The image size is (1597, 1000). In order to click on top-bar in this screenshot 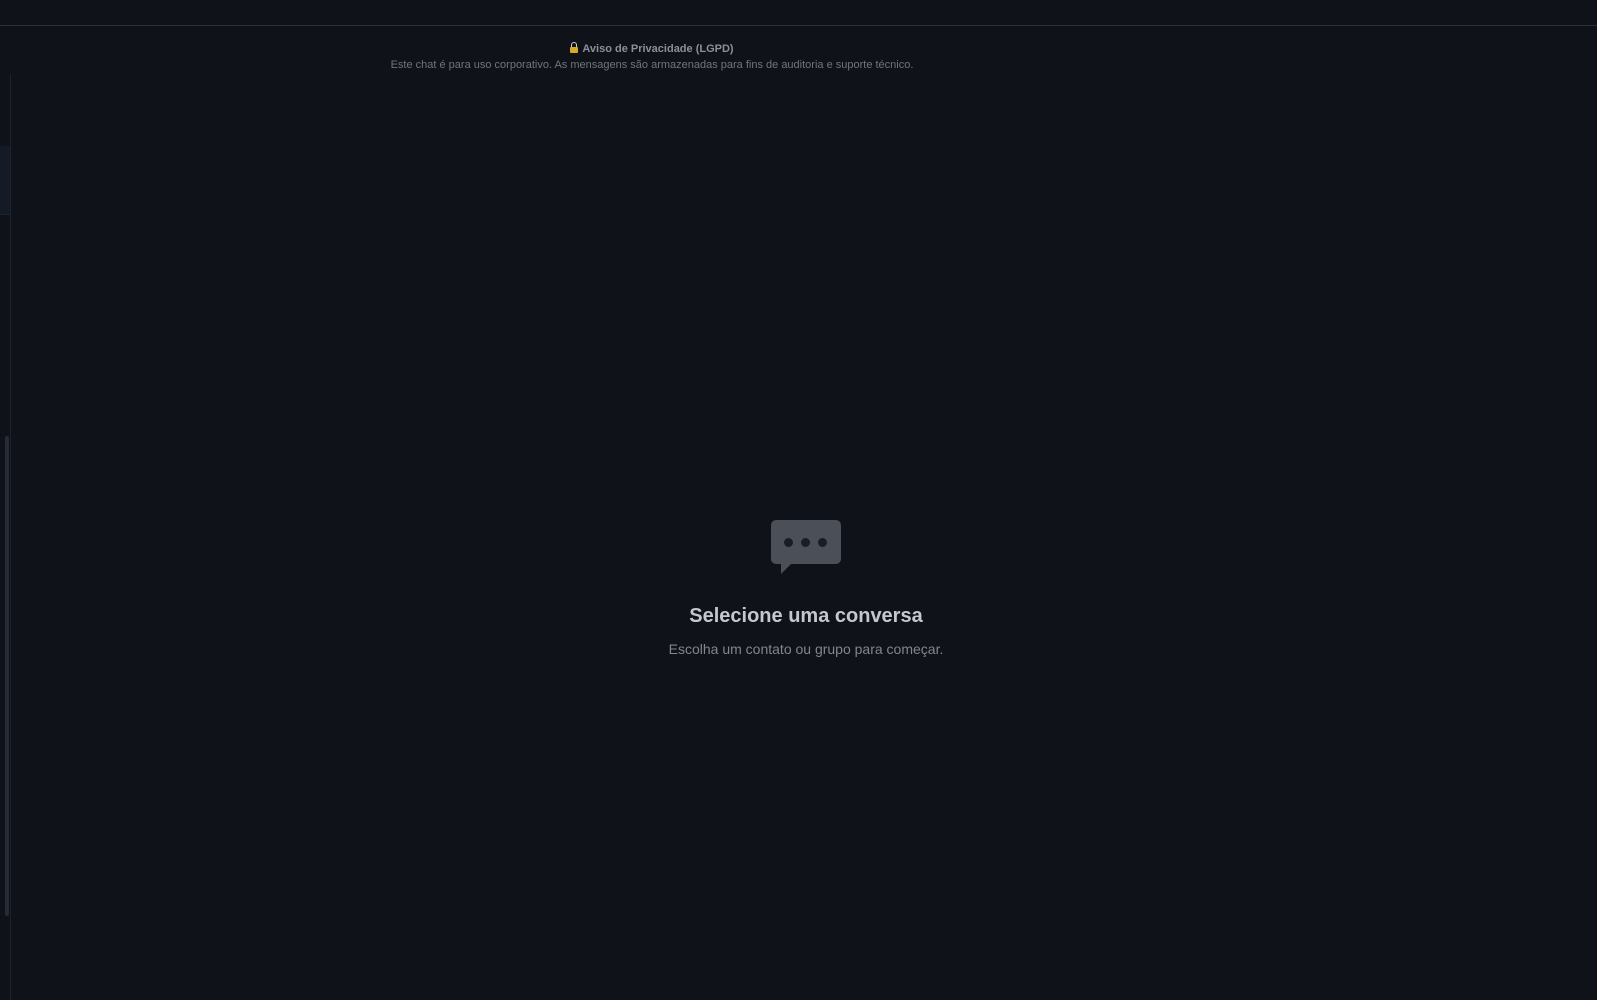, I will do `click(798, 13)`.